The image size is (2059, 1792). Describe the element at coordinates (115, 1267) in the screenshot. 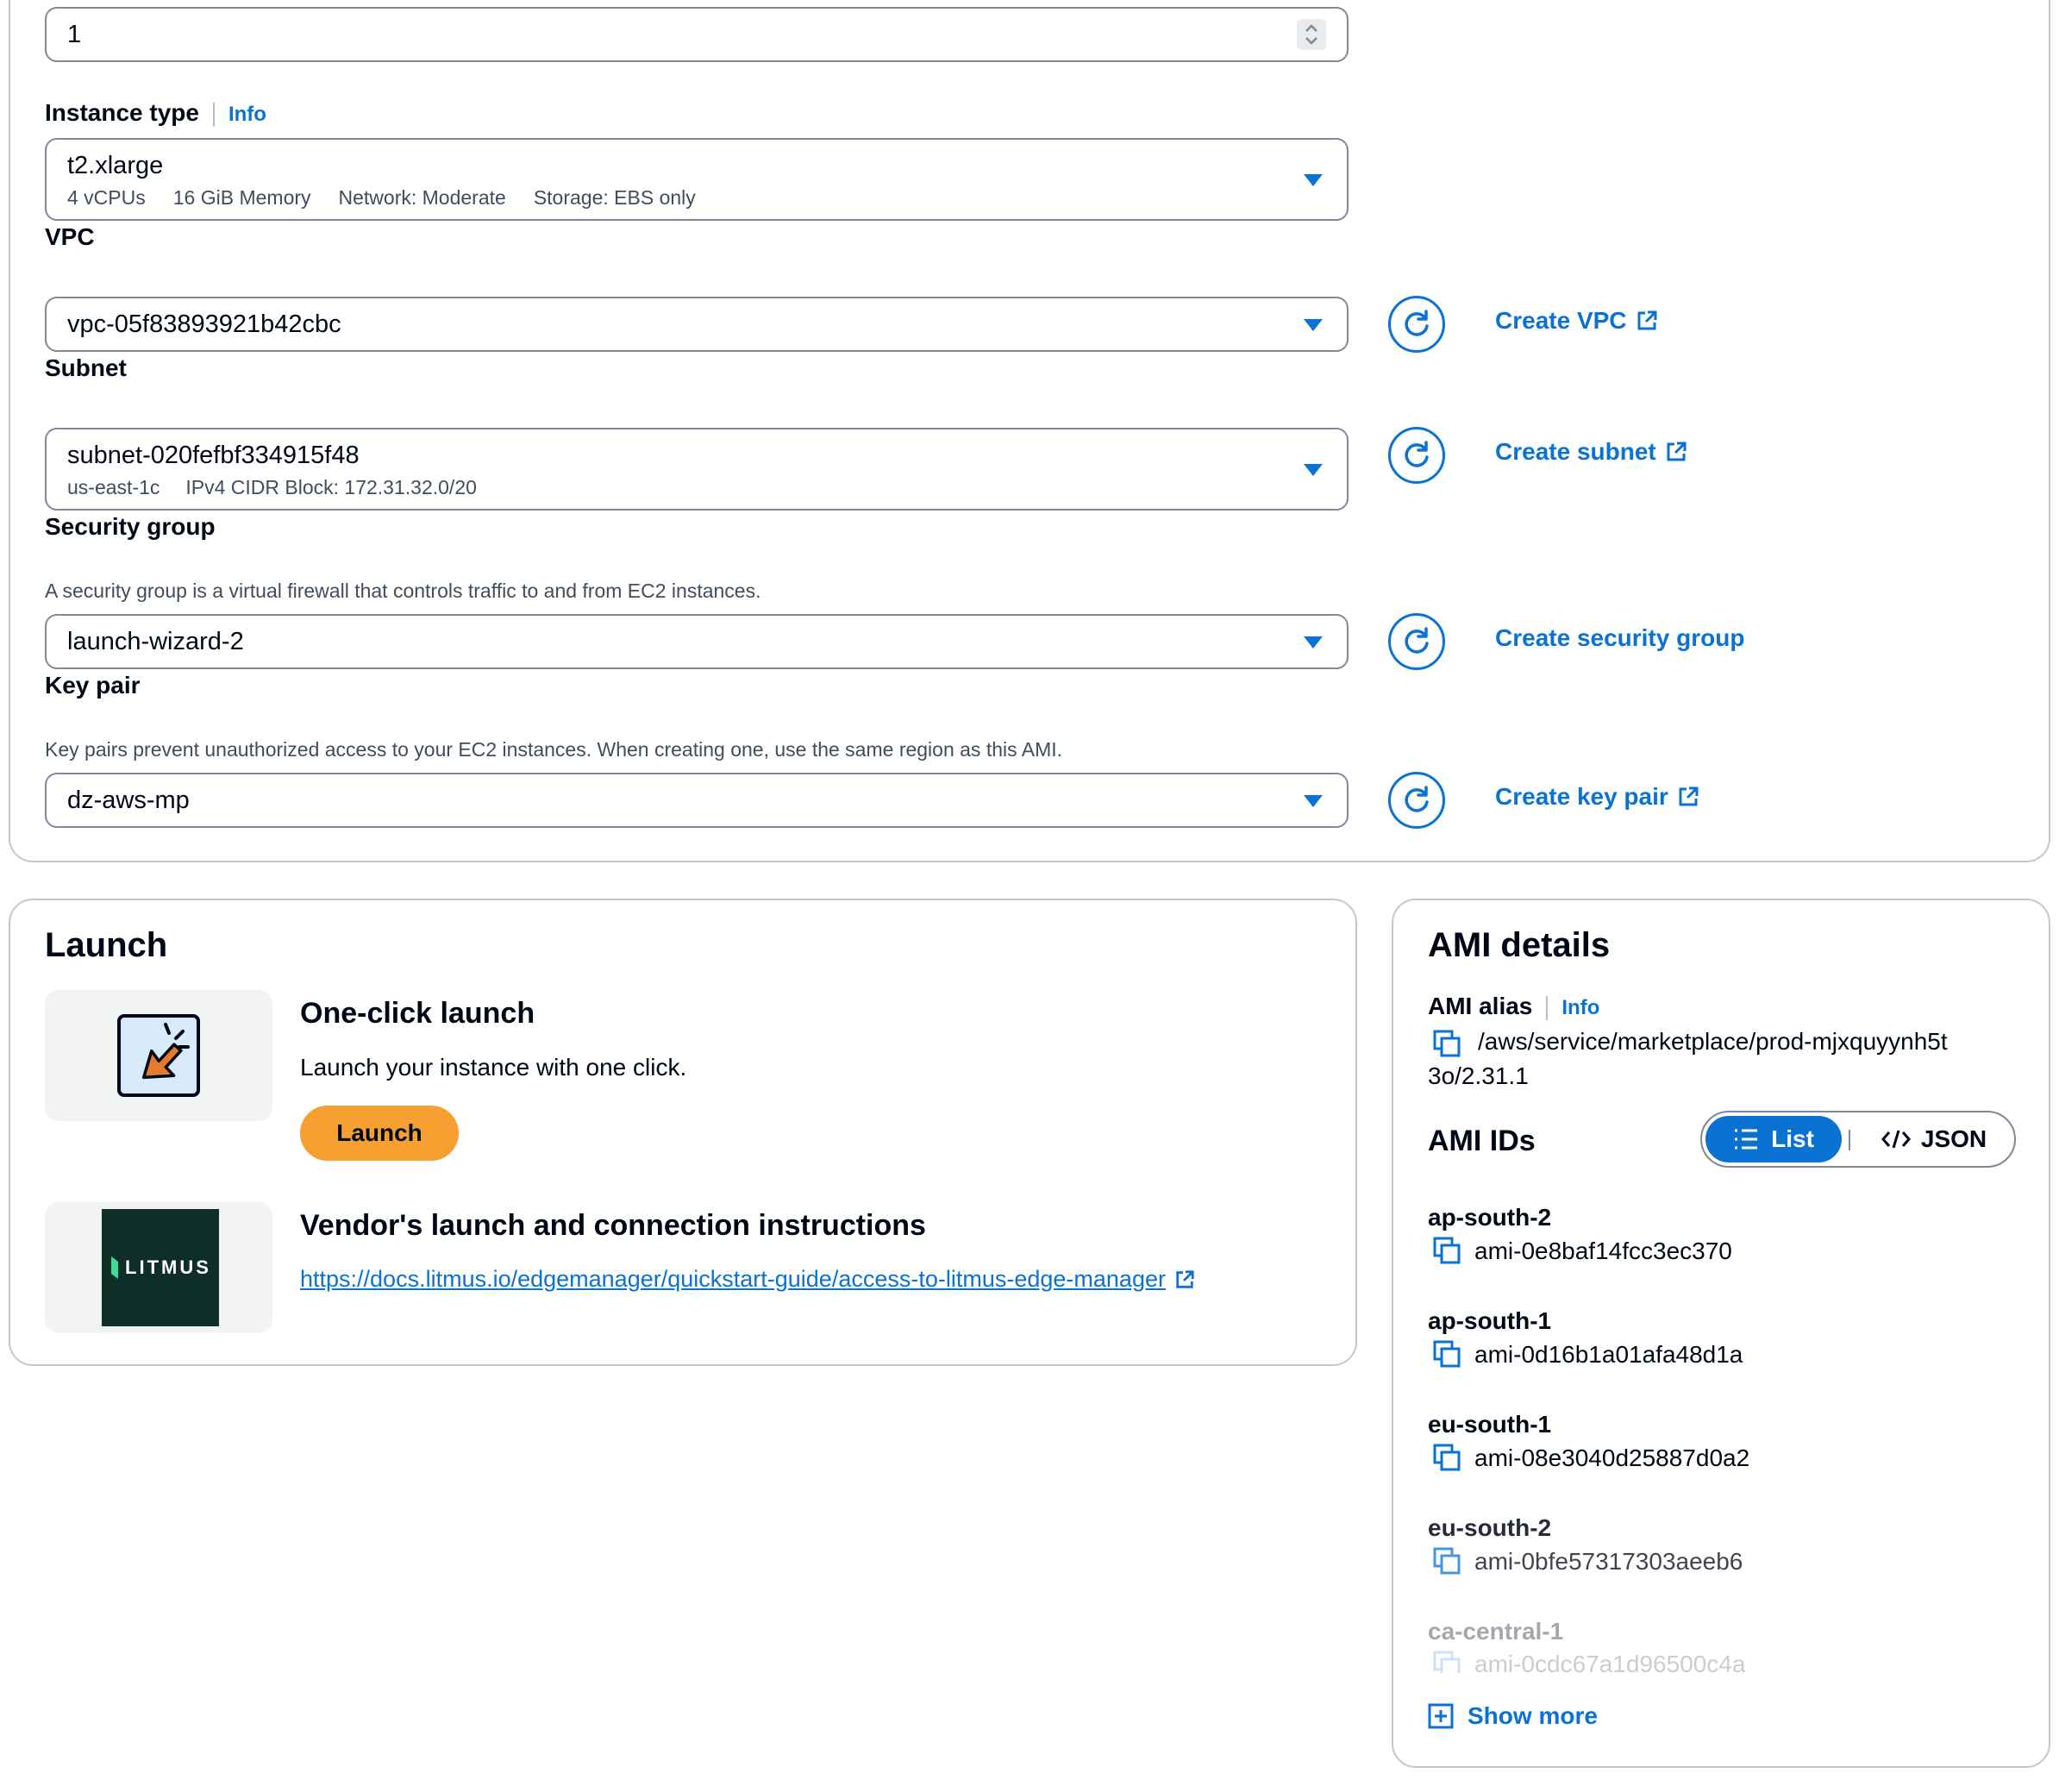

I see `litmus-logo-mark` at that location.